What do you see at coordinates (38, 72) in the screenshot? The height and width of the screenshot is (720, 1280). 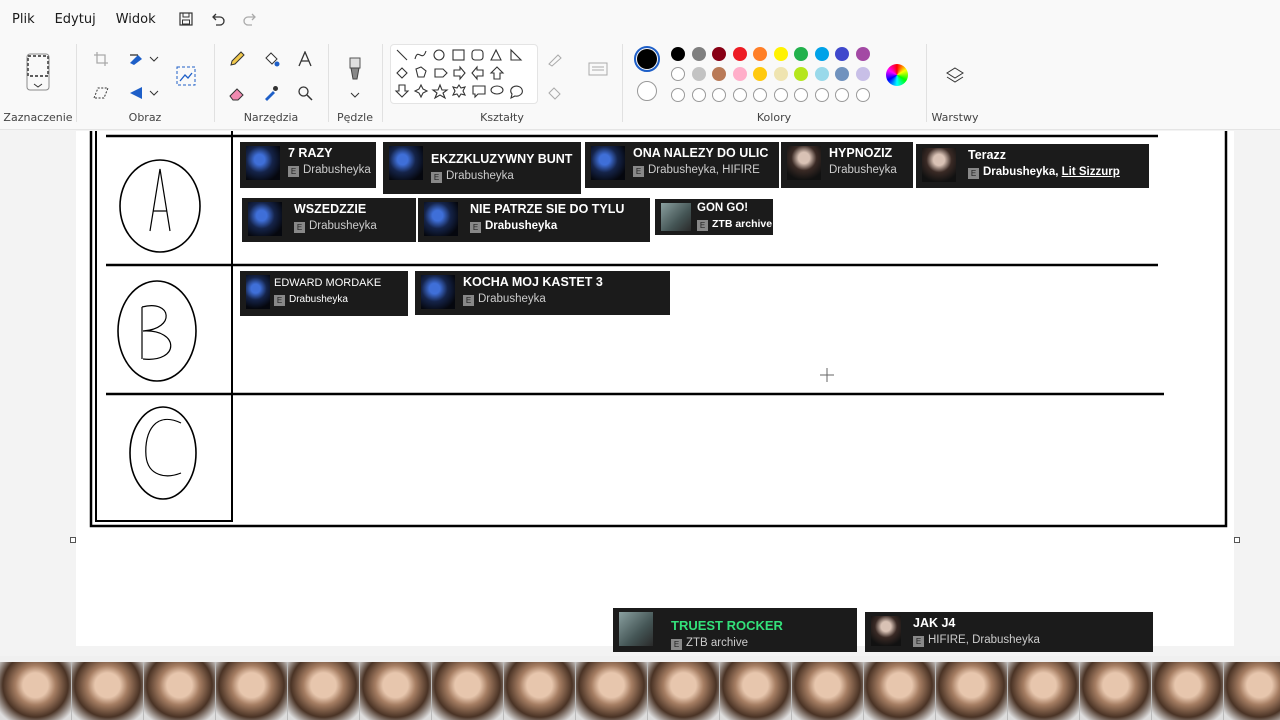 I see `select-rectangle-icon` at bounding box center [38, 72].